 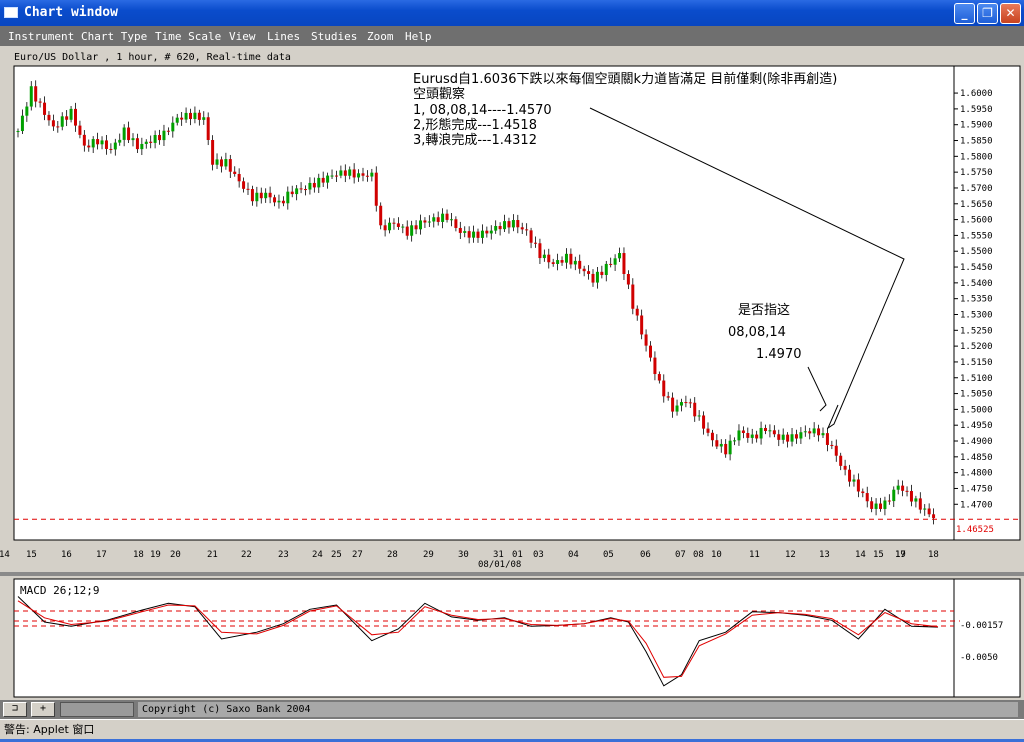 I want to click on x-tick-label: 01, so click(x=517, y=555).